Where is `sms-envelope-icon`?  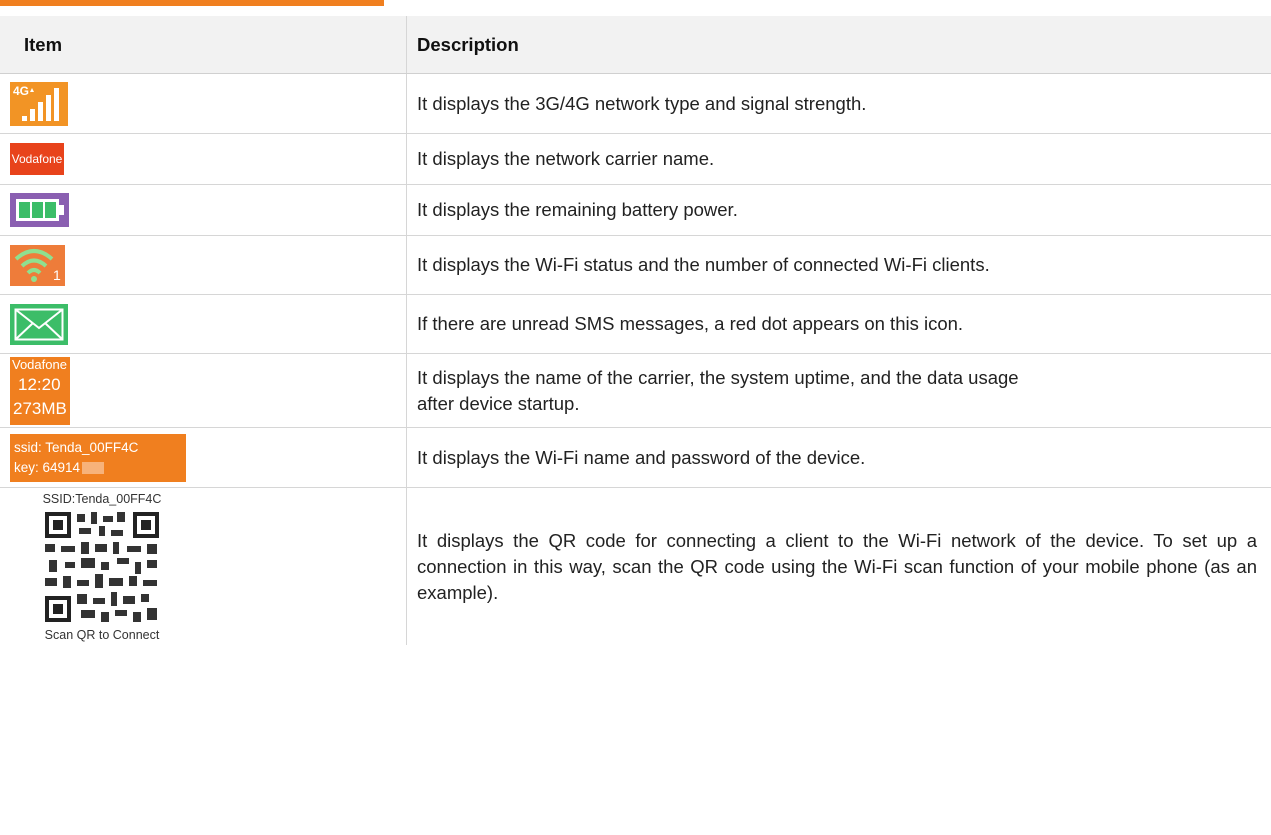 sms-envelope-icon is located at coordinates (39, 324).